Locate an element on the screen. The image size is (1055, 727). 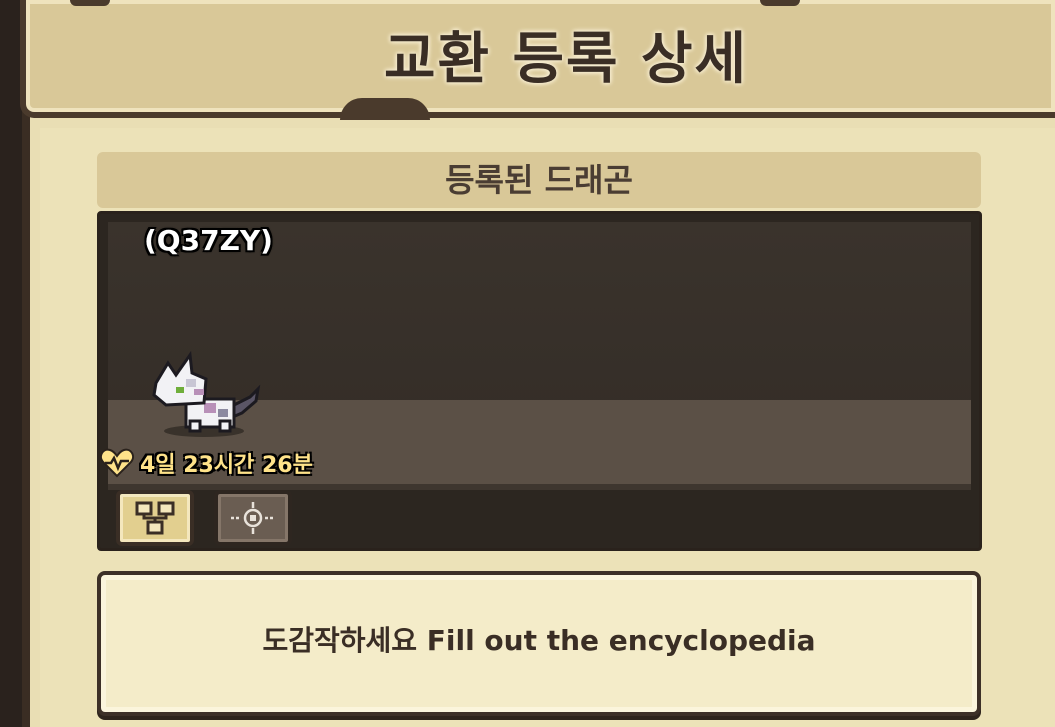
timer: 4일 23시간 26분 is located at coordinates (206, 463).